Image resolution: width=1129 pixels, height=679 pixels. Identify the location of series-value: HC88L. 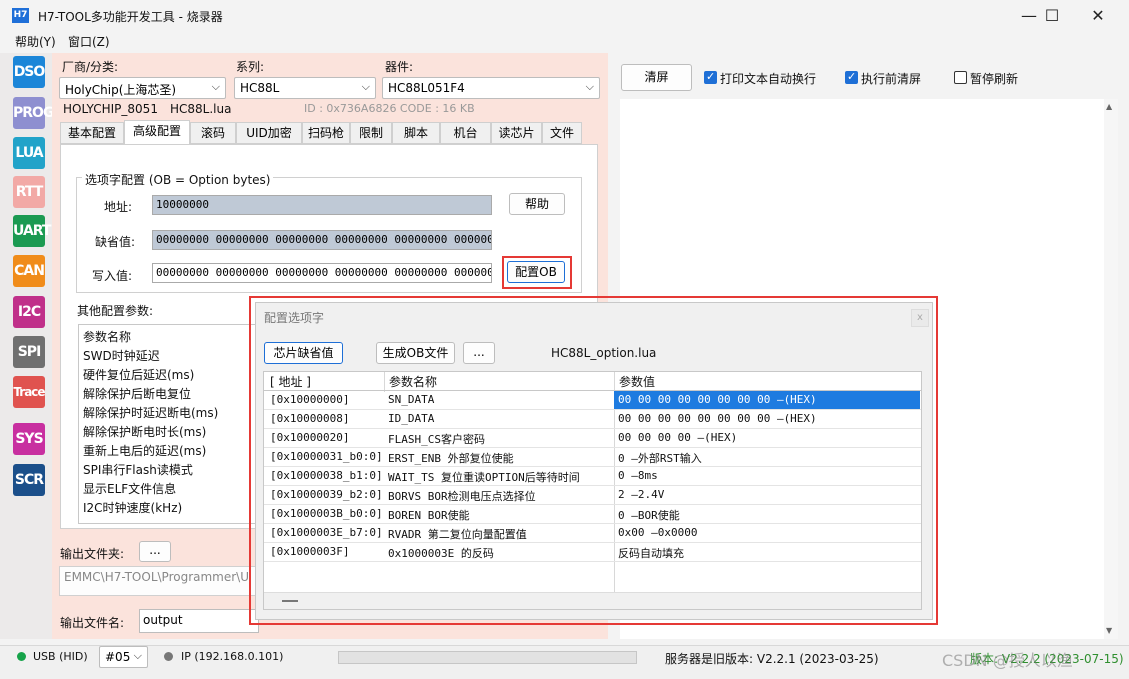
(260, 88).